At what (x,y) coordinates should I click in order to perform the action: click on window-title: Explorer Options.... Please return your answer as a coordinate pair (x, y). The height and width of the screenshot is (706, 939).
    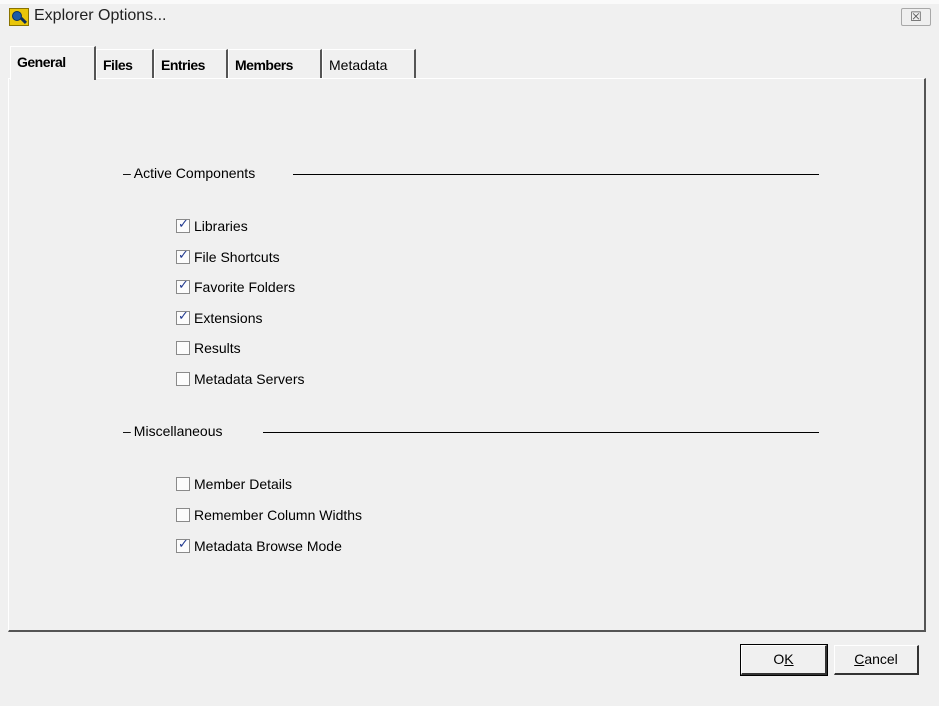
    Looking at the image, I should click on (100, 15).